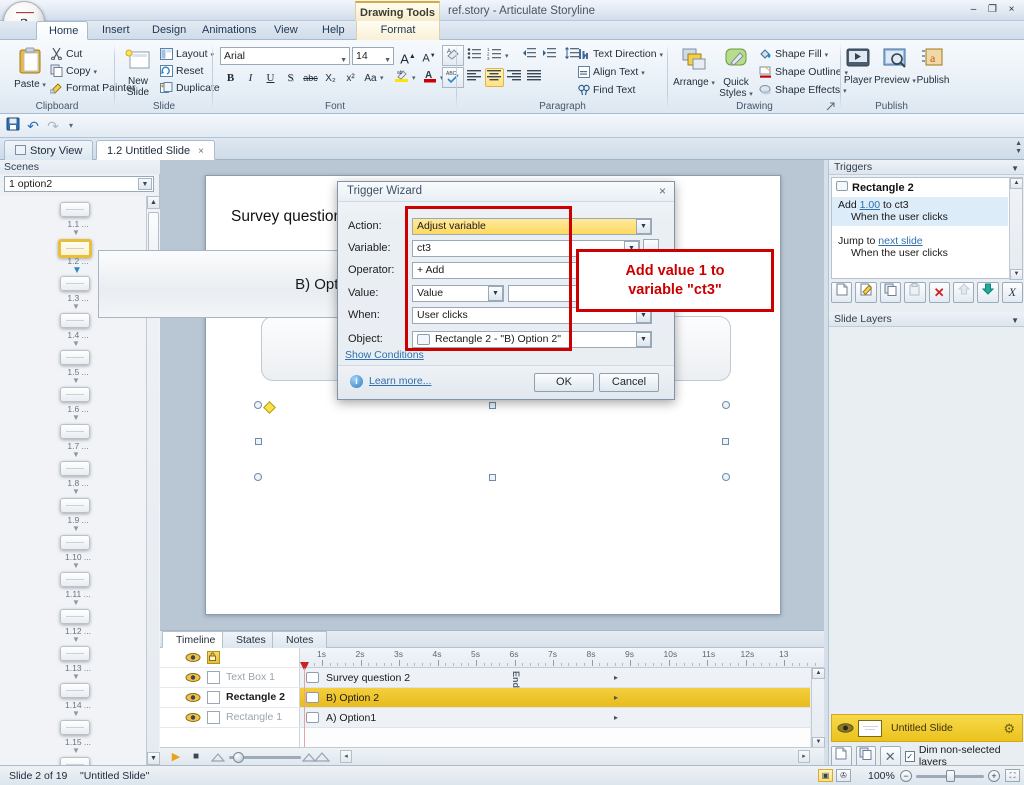 Image resolution: width=1024 pixels, height=785 pixels. Describe the element at coordinates (331, 30) in the screenshot. I see `tab-help: Help` at that location.